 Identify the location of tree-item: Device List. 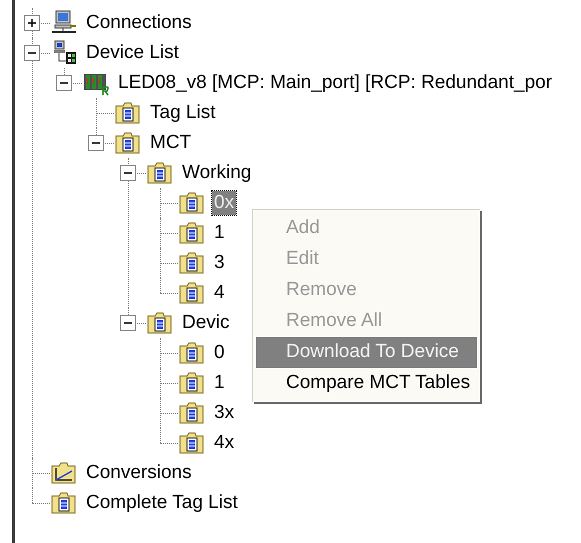
(132, 53).